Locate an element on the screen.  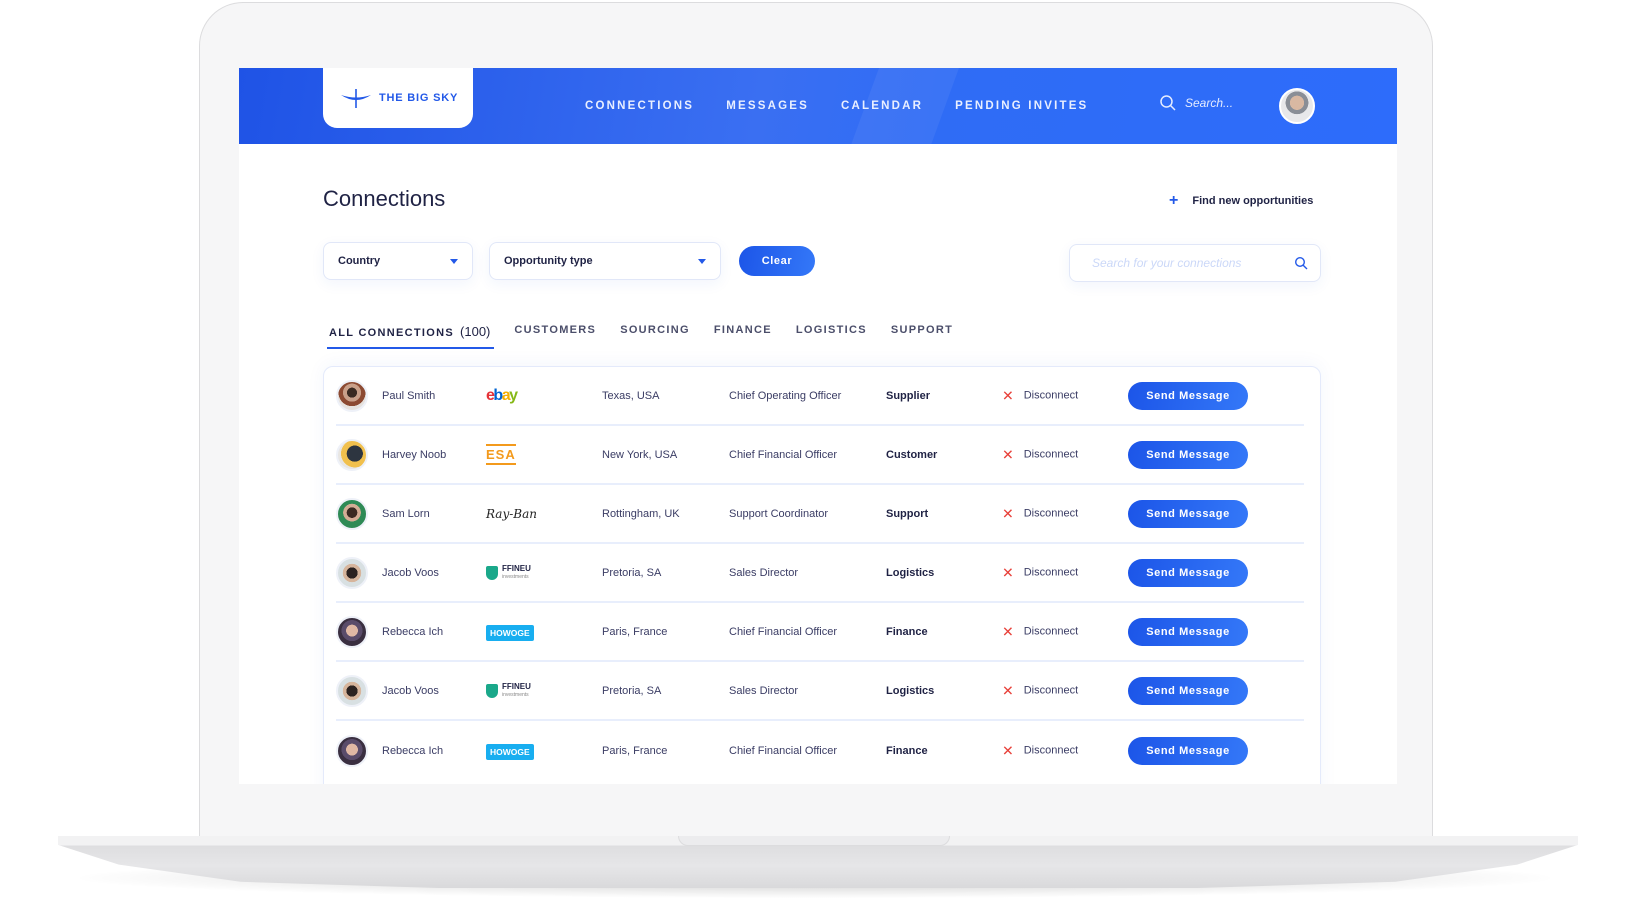
bird-logo-icon is located at coordinates (356, 98).